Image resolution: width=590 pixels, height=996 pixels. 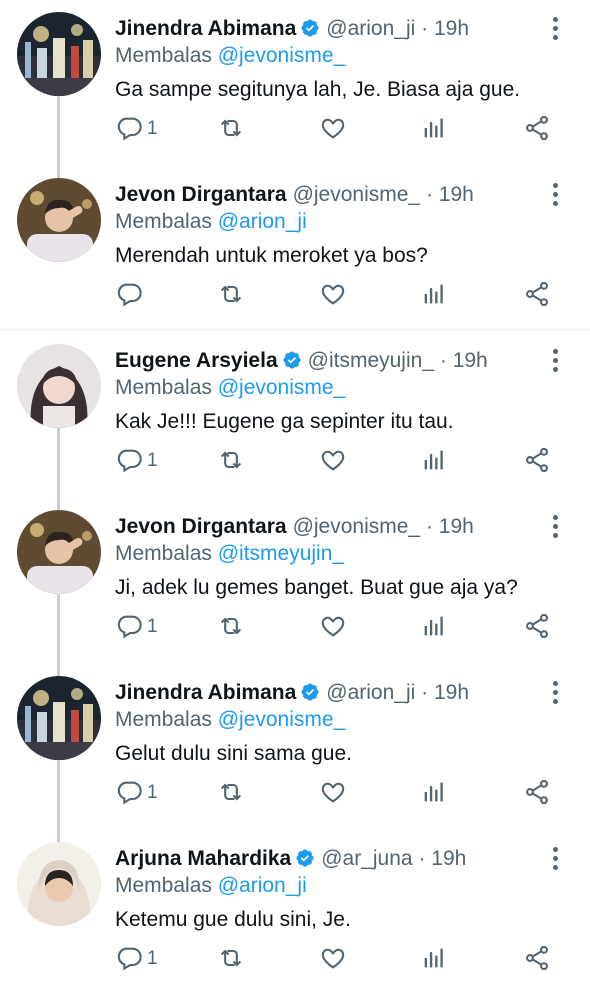 What do you see at coordinates (196, 360) in the screenshot?
I see `display-name: Eugene Arsyiela` at bounding box center [196, 360].